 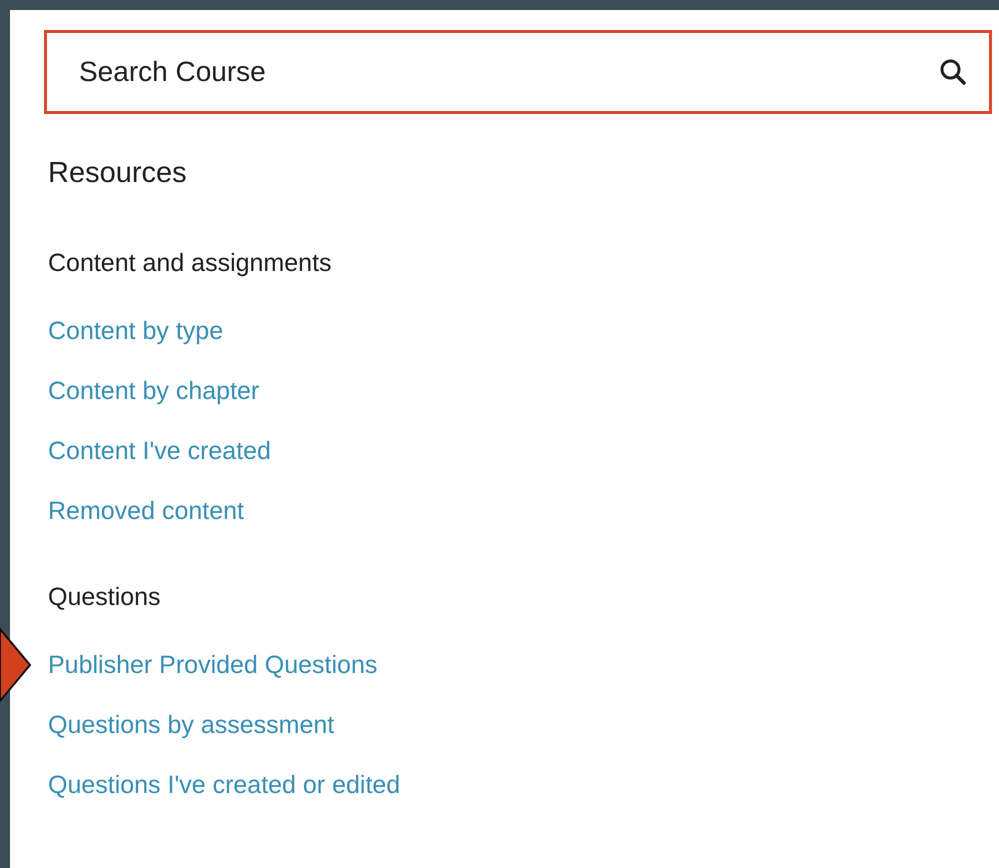 What do you see at coordinates (518, 72) in the screenshot?
I see `search-field: Search Course` at bounding box center [518, 72].